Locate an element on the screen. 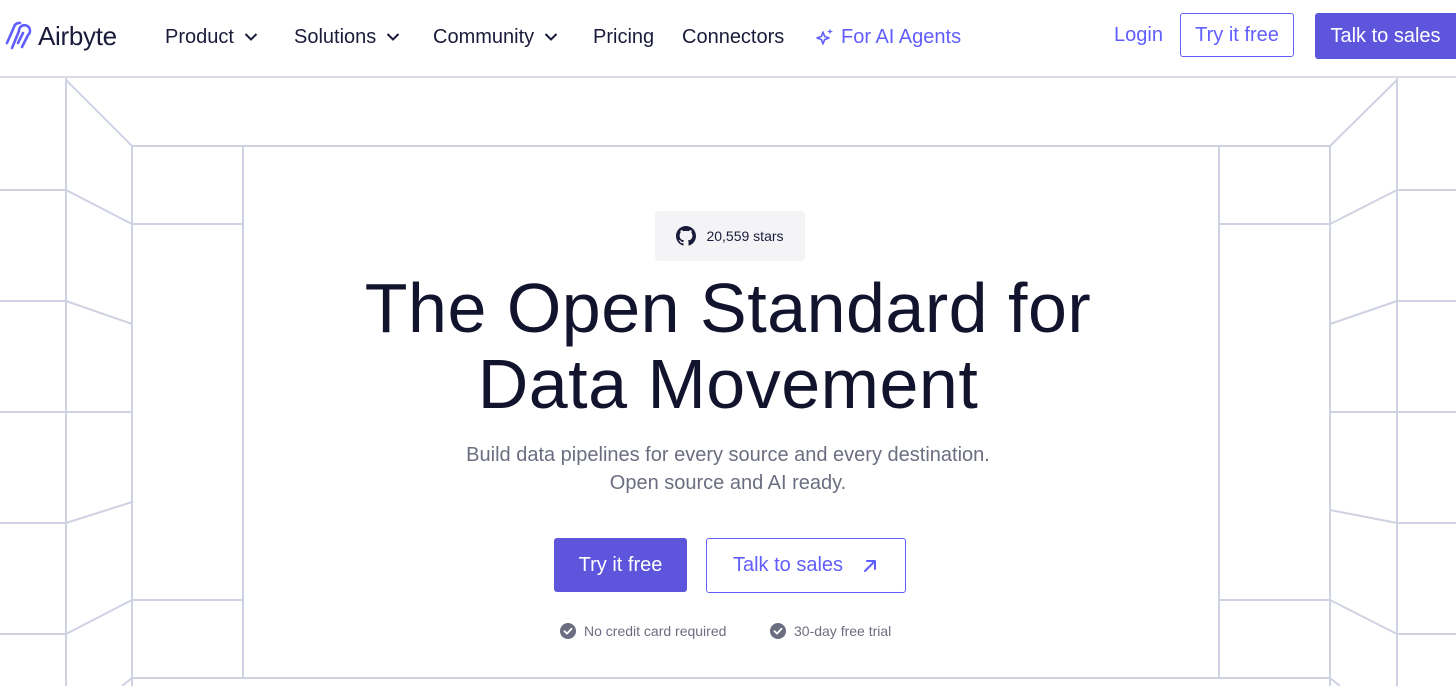 This screenshot has height=686, width=1456. airbyte-logo: Airbyte is located at coordinates (60, 36).